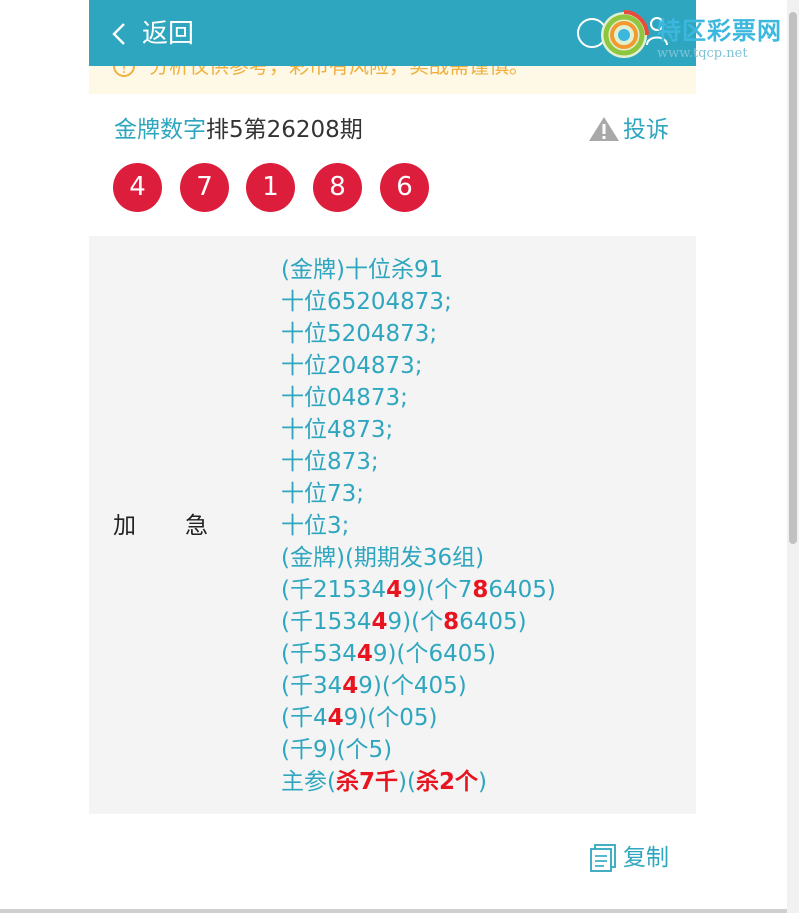 This screenshot has width=799, height=913. I want to click on line-text: )(, so click(407, 782).